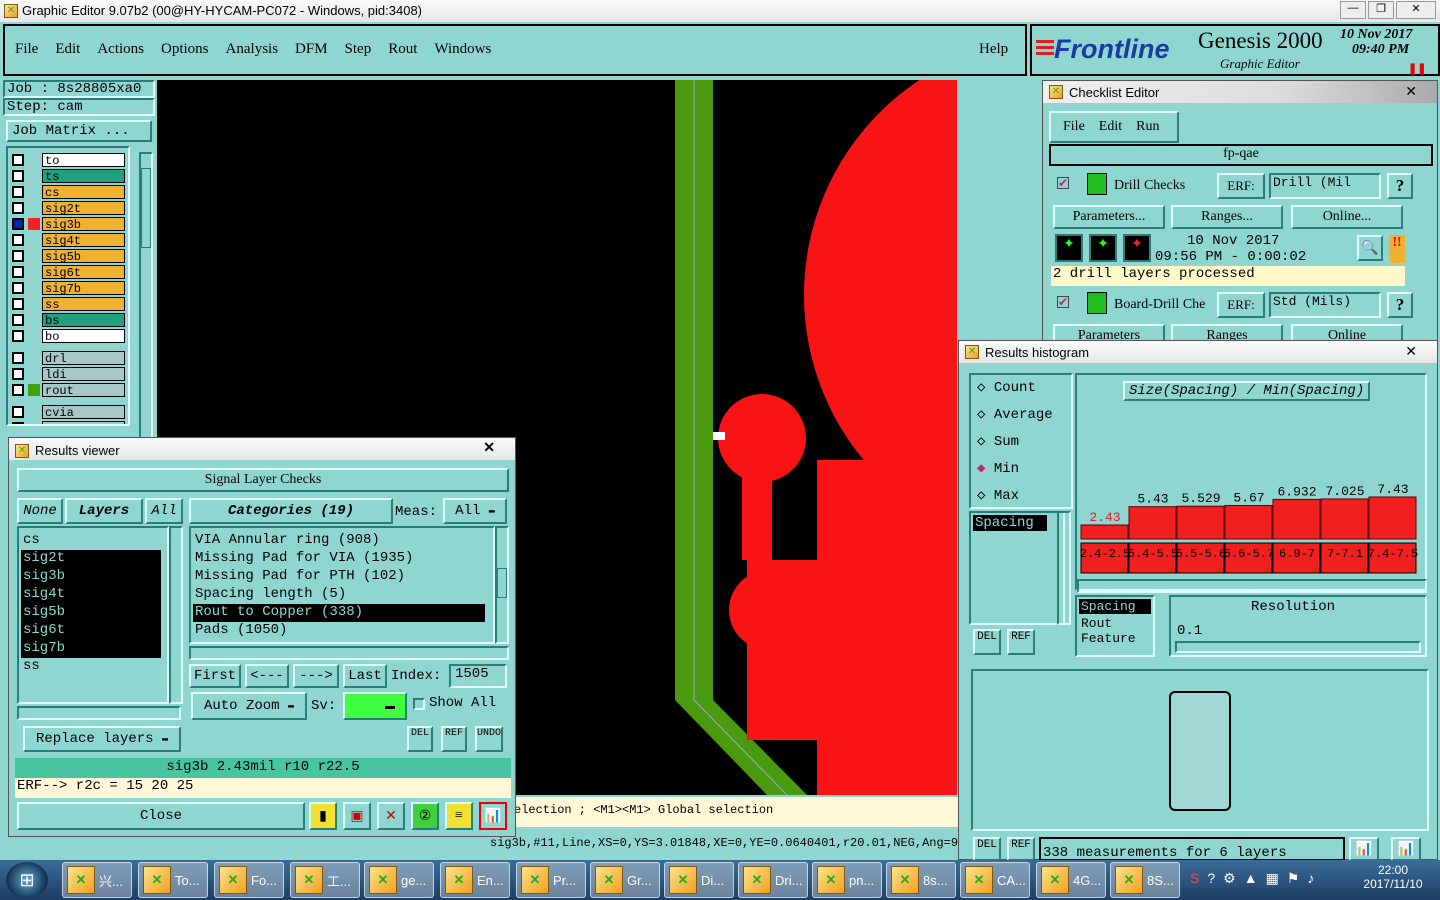  Describe the element at coordinates (478, 676) in the screenshot. I see `index-input: 1505` at that location.